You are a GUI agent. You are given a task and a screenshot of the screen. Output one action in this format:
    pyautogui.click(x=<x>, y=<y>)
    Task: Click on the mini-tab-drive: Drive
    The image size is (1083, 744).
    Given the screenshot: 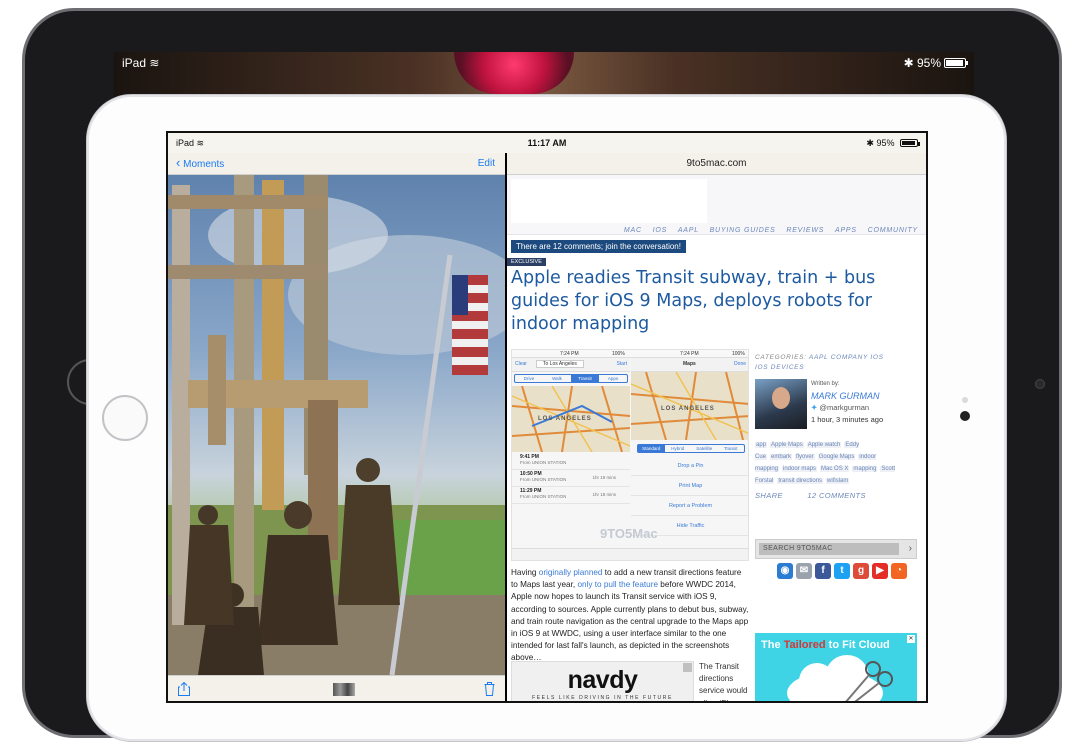 What is the action you would take?
    pyautogui.click(x=529, y=378)
    